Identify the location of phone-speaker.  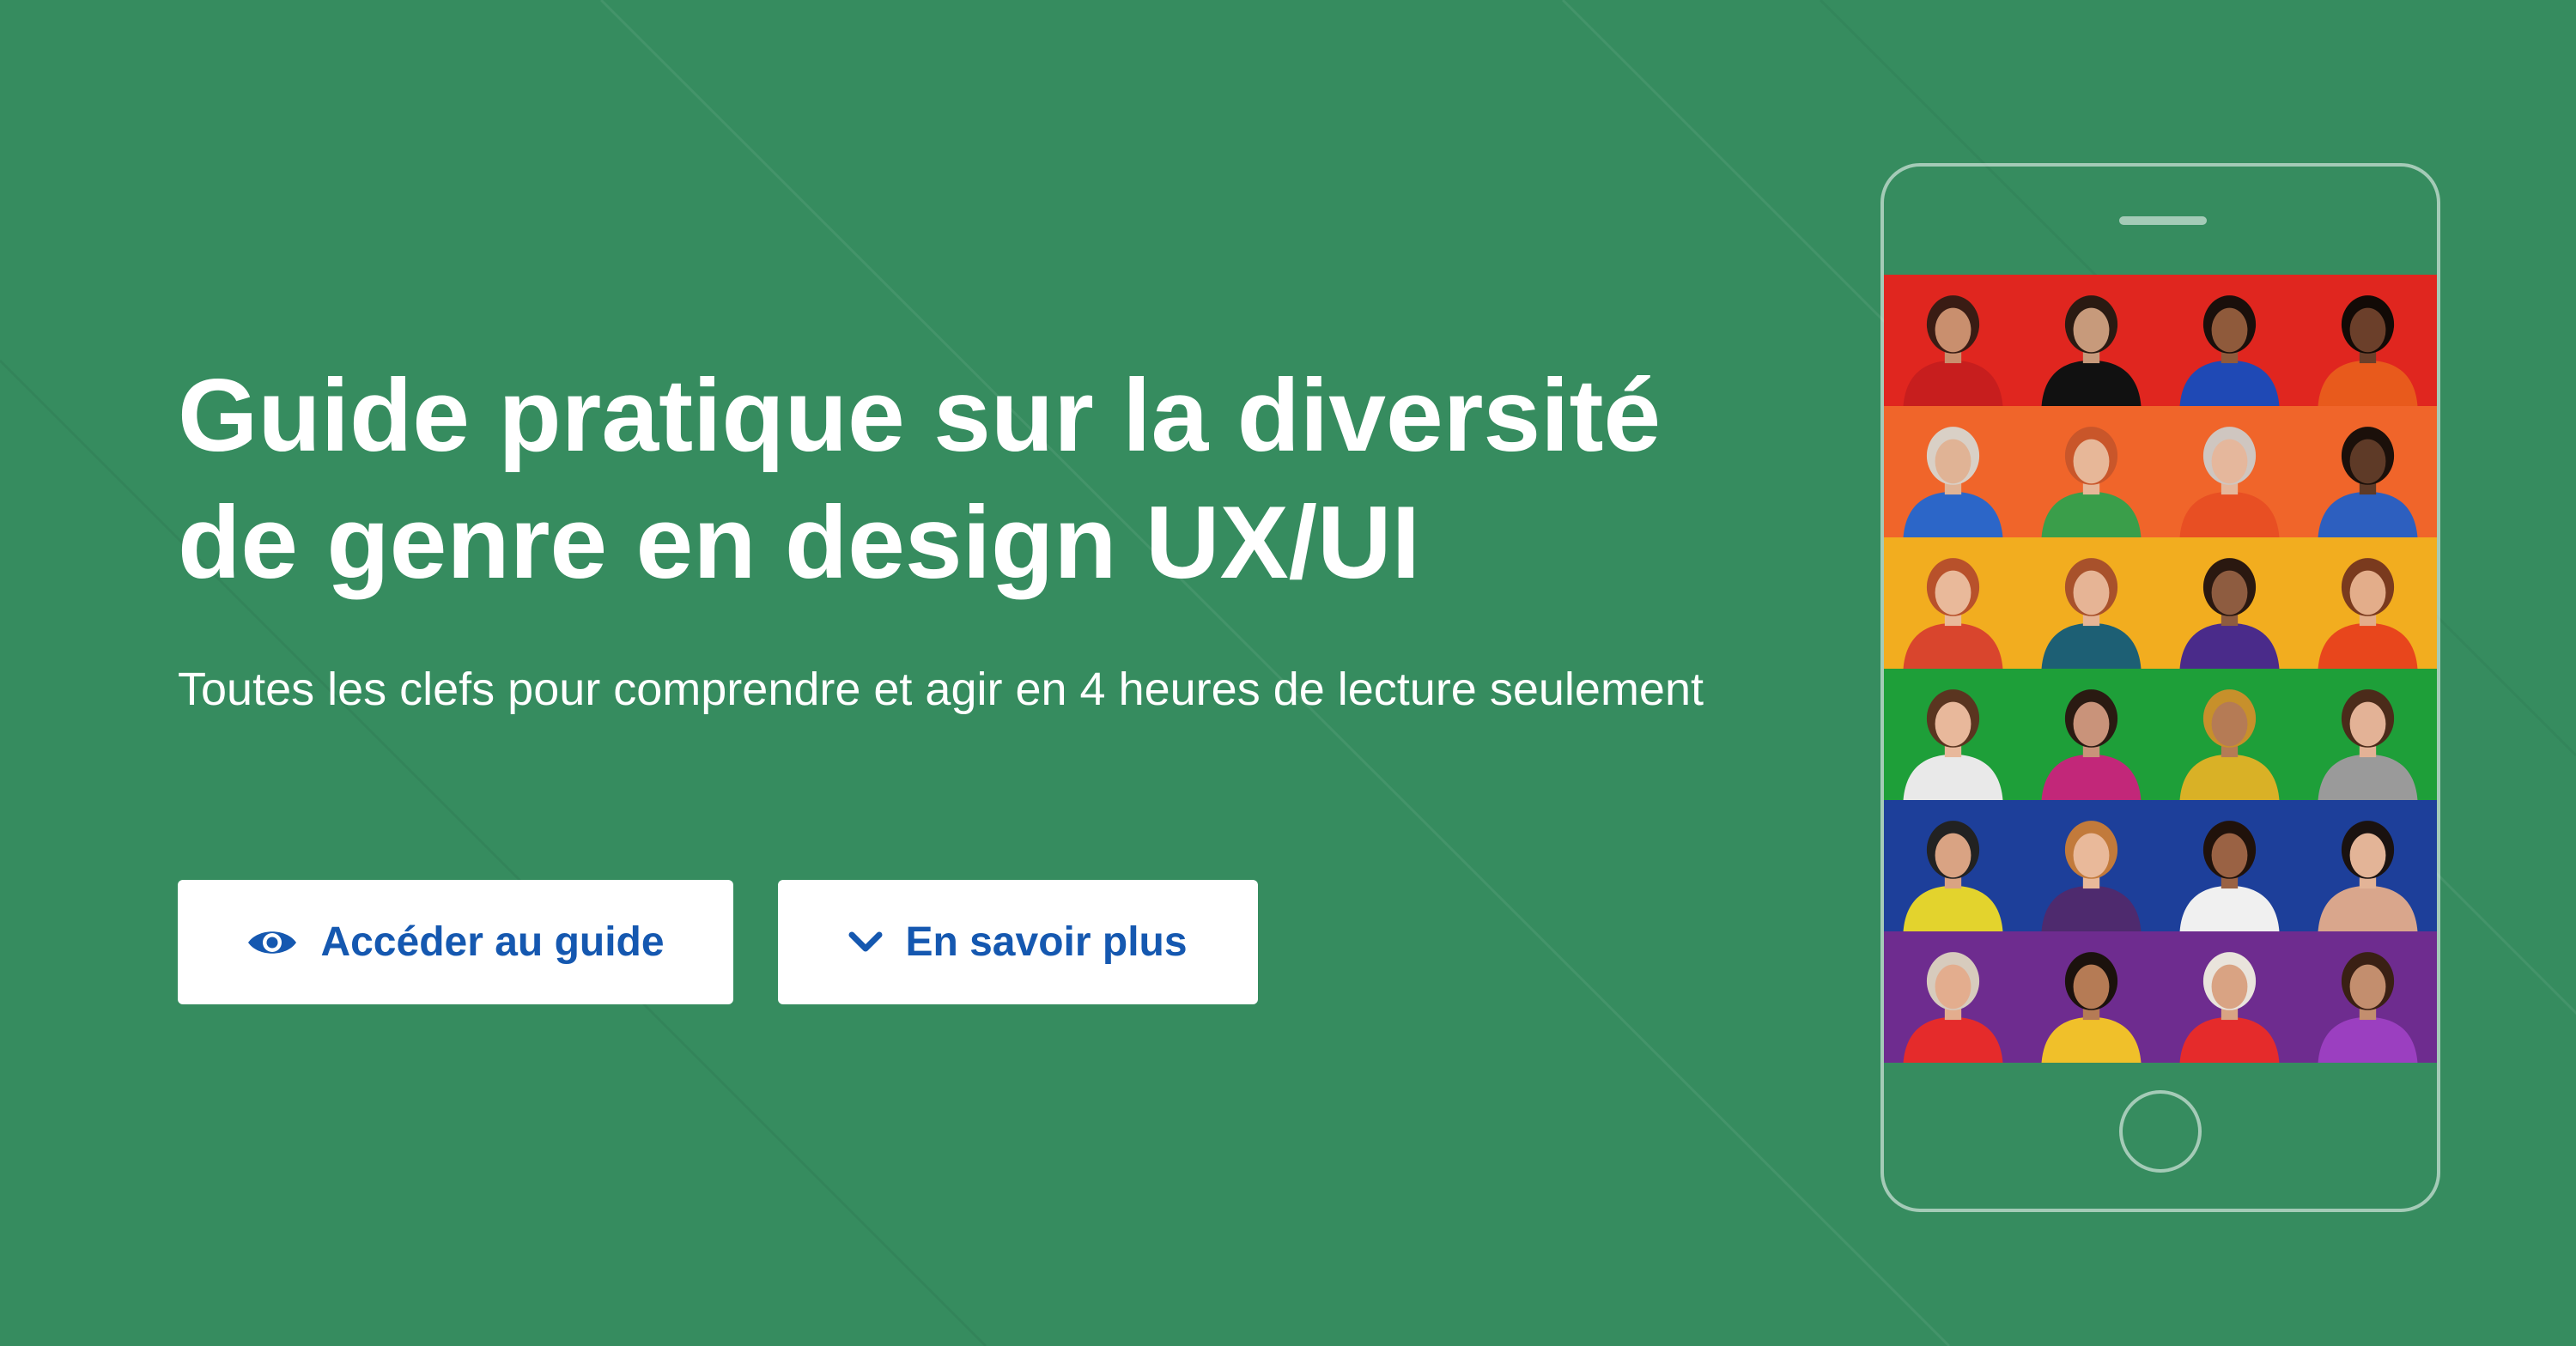
(2163, 221).